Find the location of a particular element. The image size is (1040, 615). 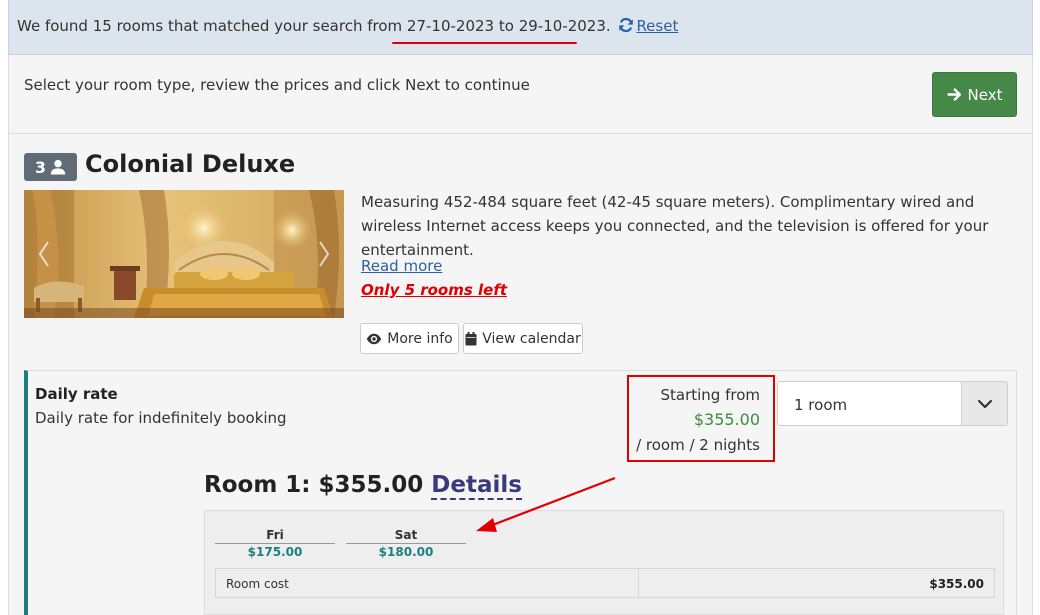

results-suffix: . is located at coordinates (608, 26).